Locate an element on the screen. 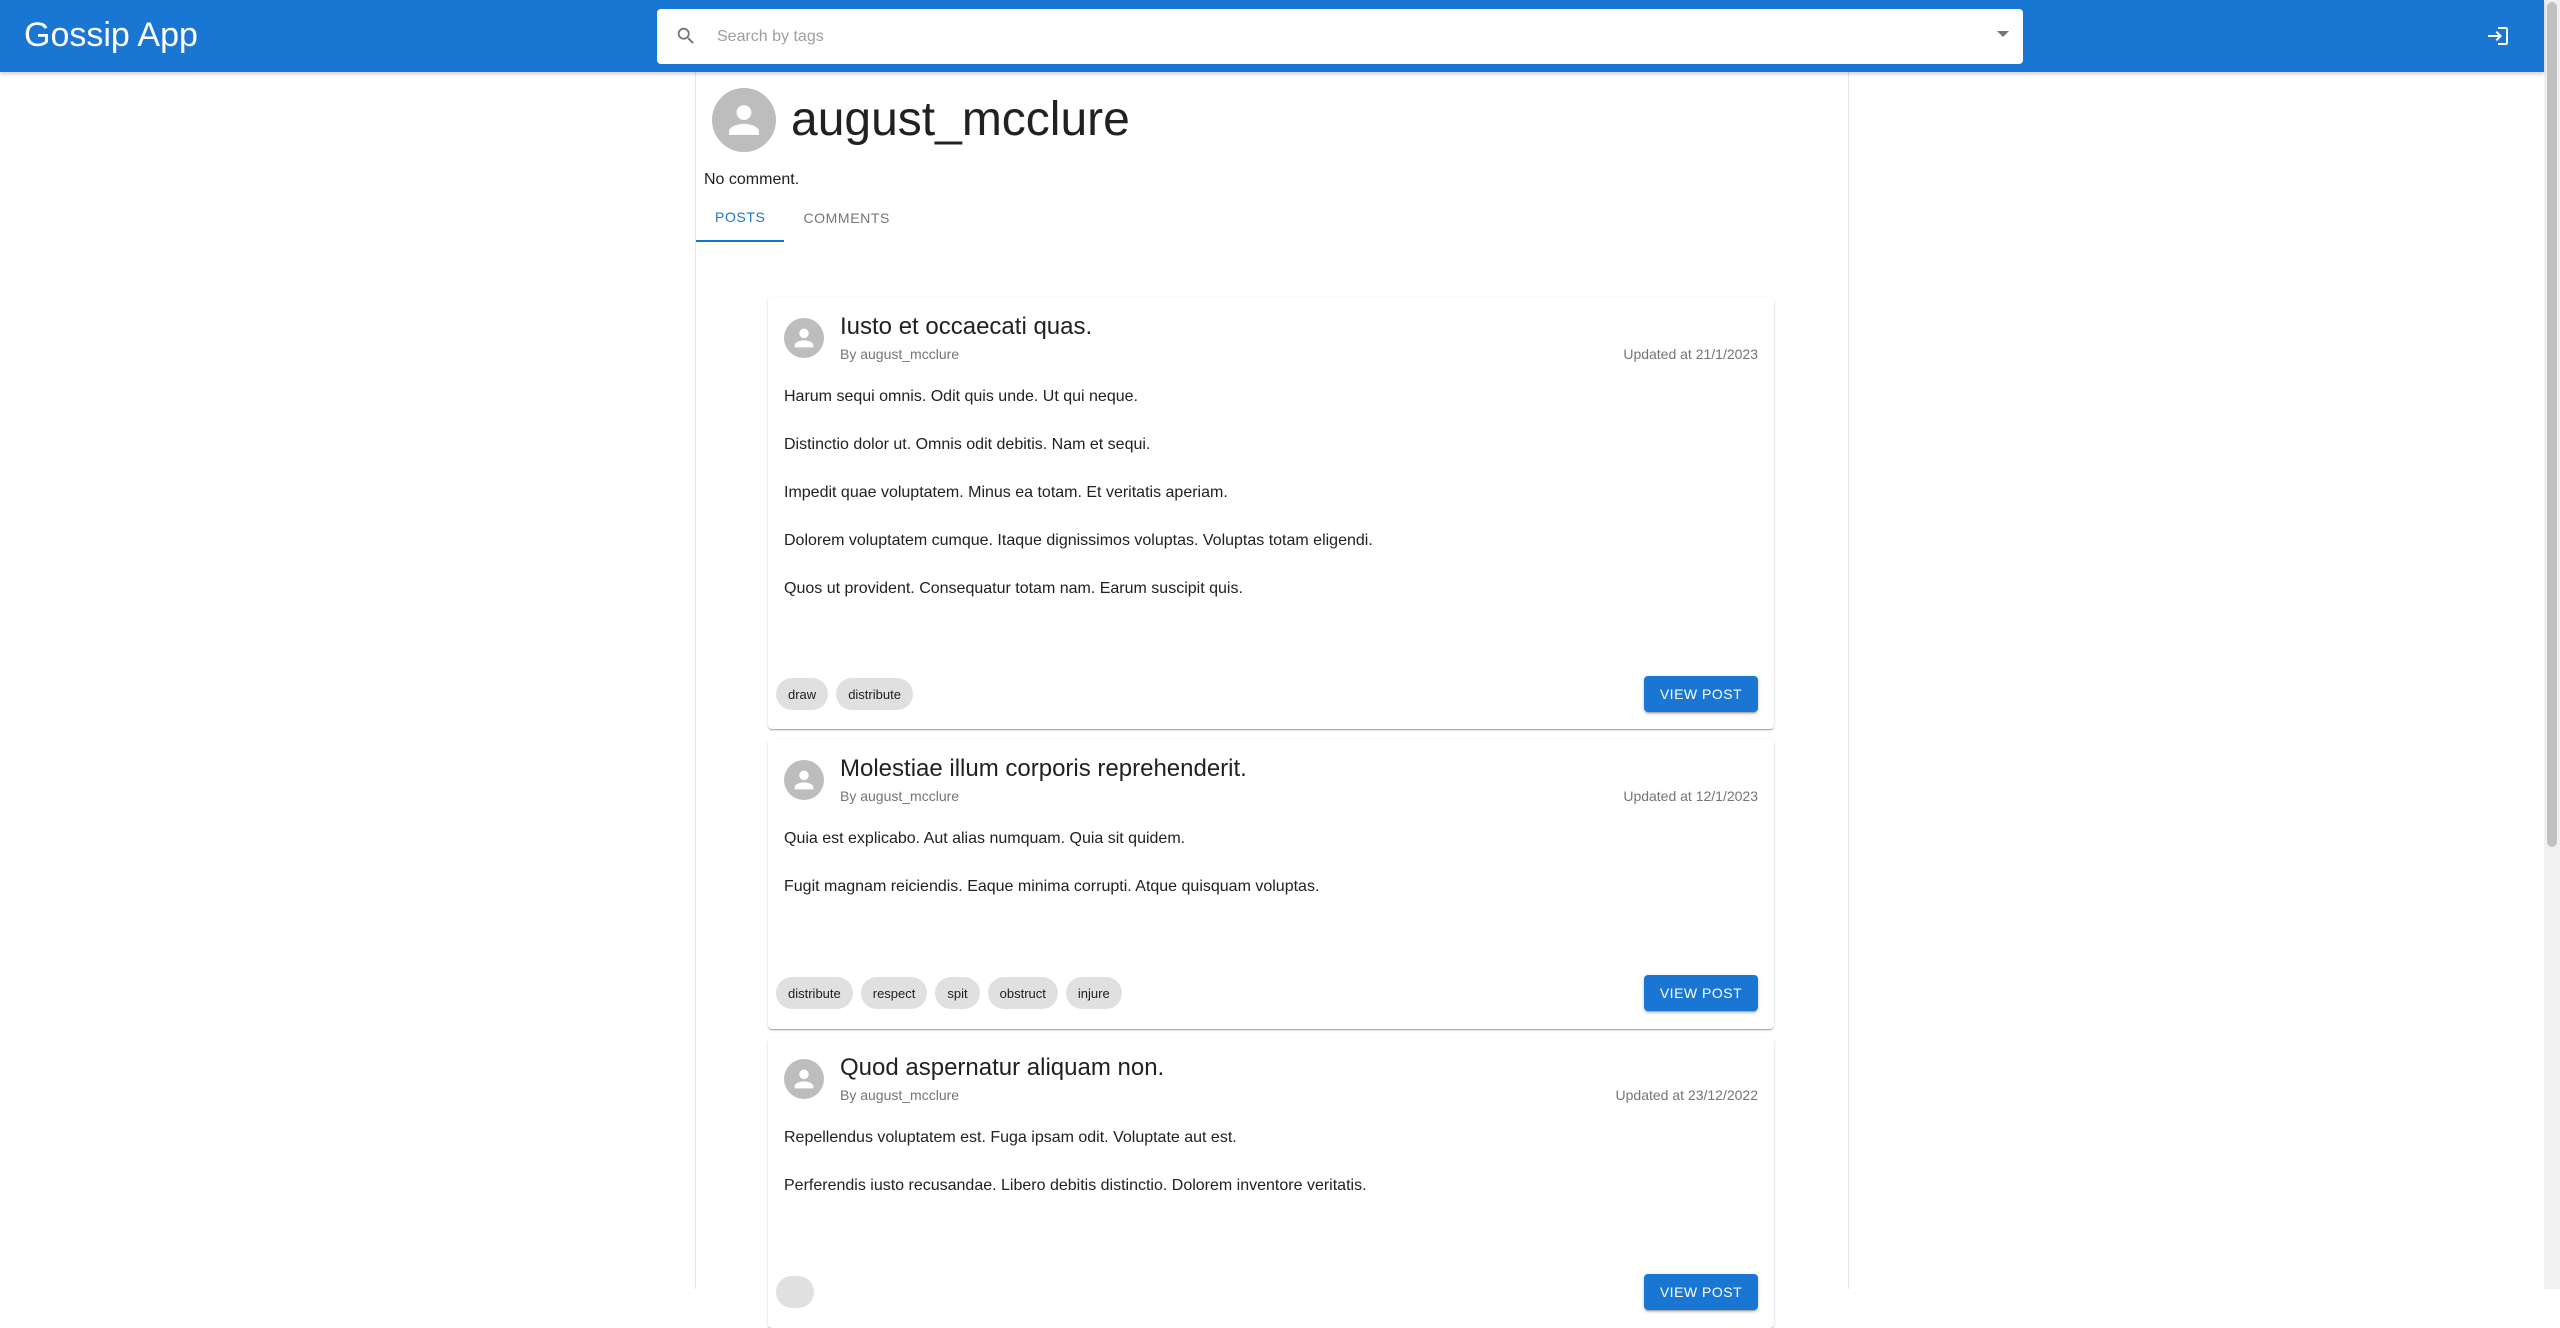 The image size is (2560, 1328). tag-chip: injure is located at coordinates (1093, 993).